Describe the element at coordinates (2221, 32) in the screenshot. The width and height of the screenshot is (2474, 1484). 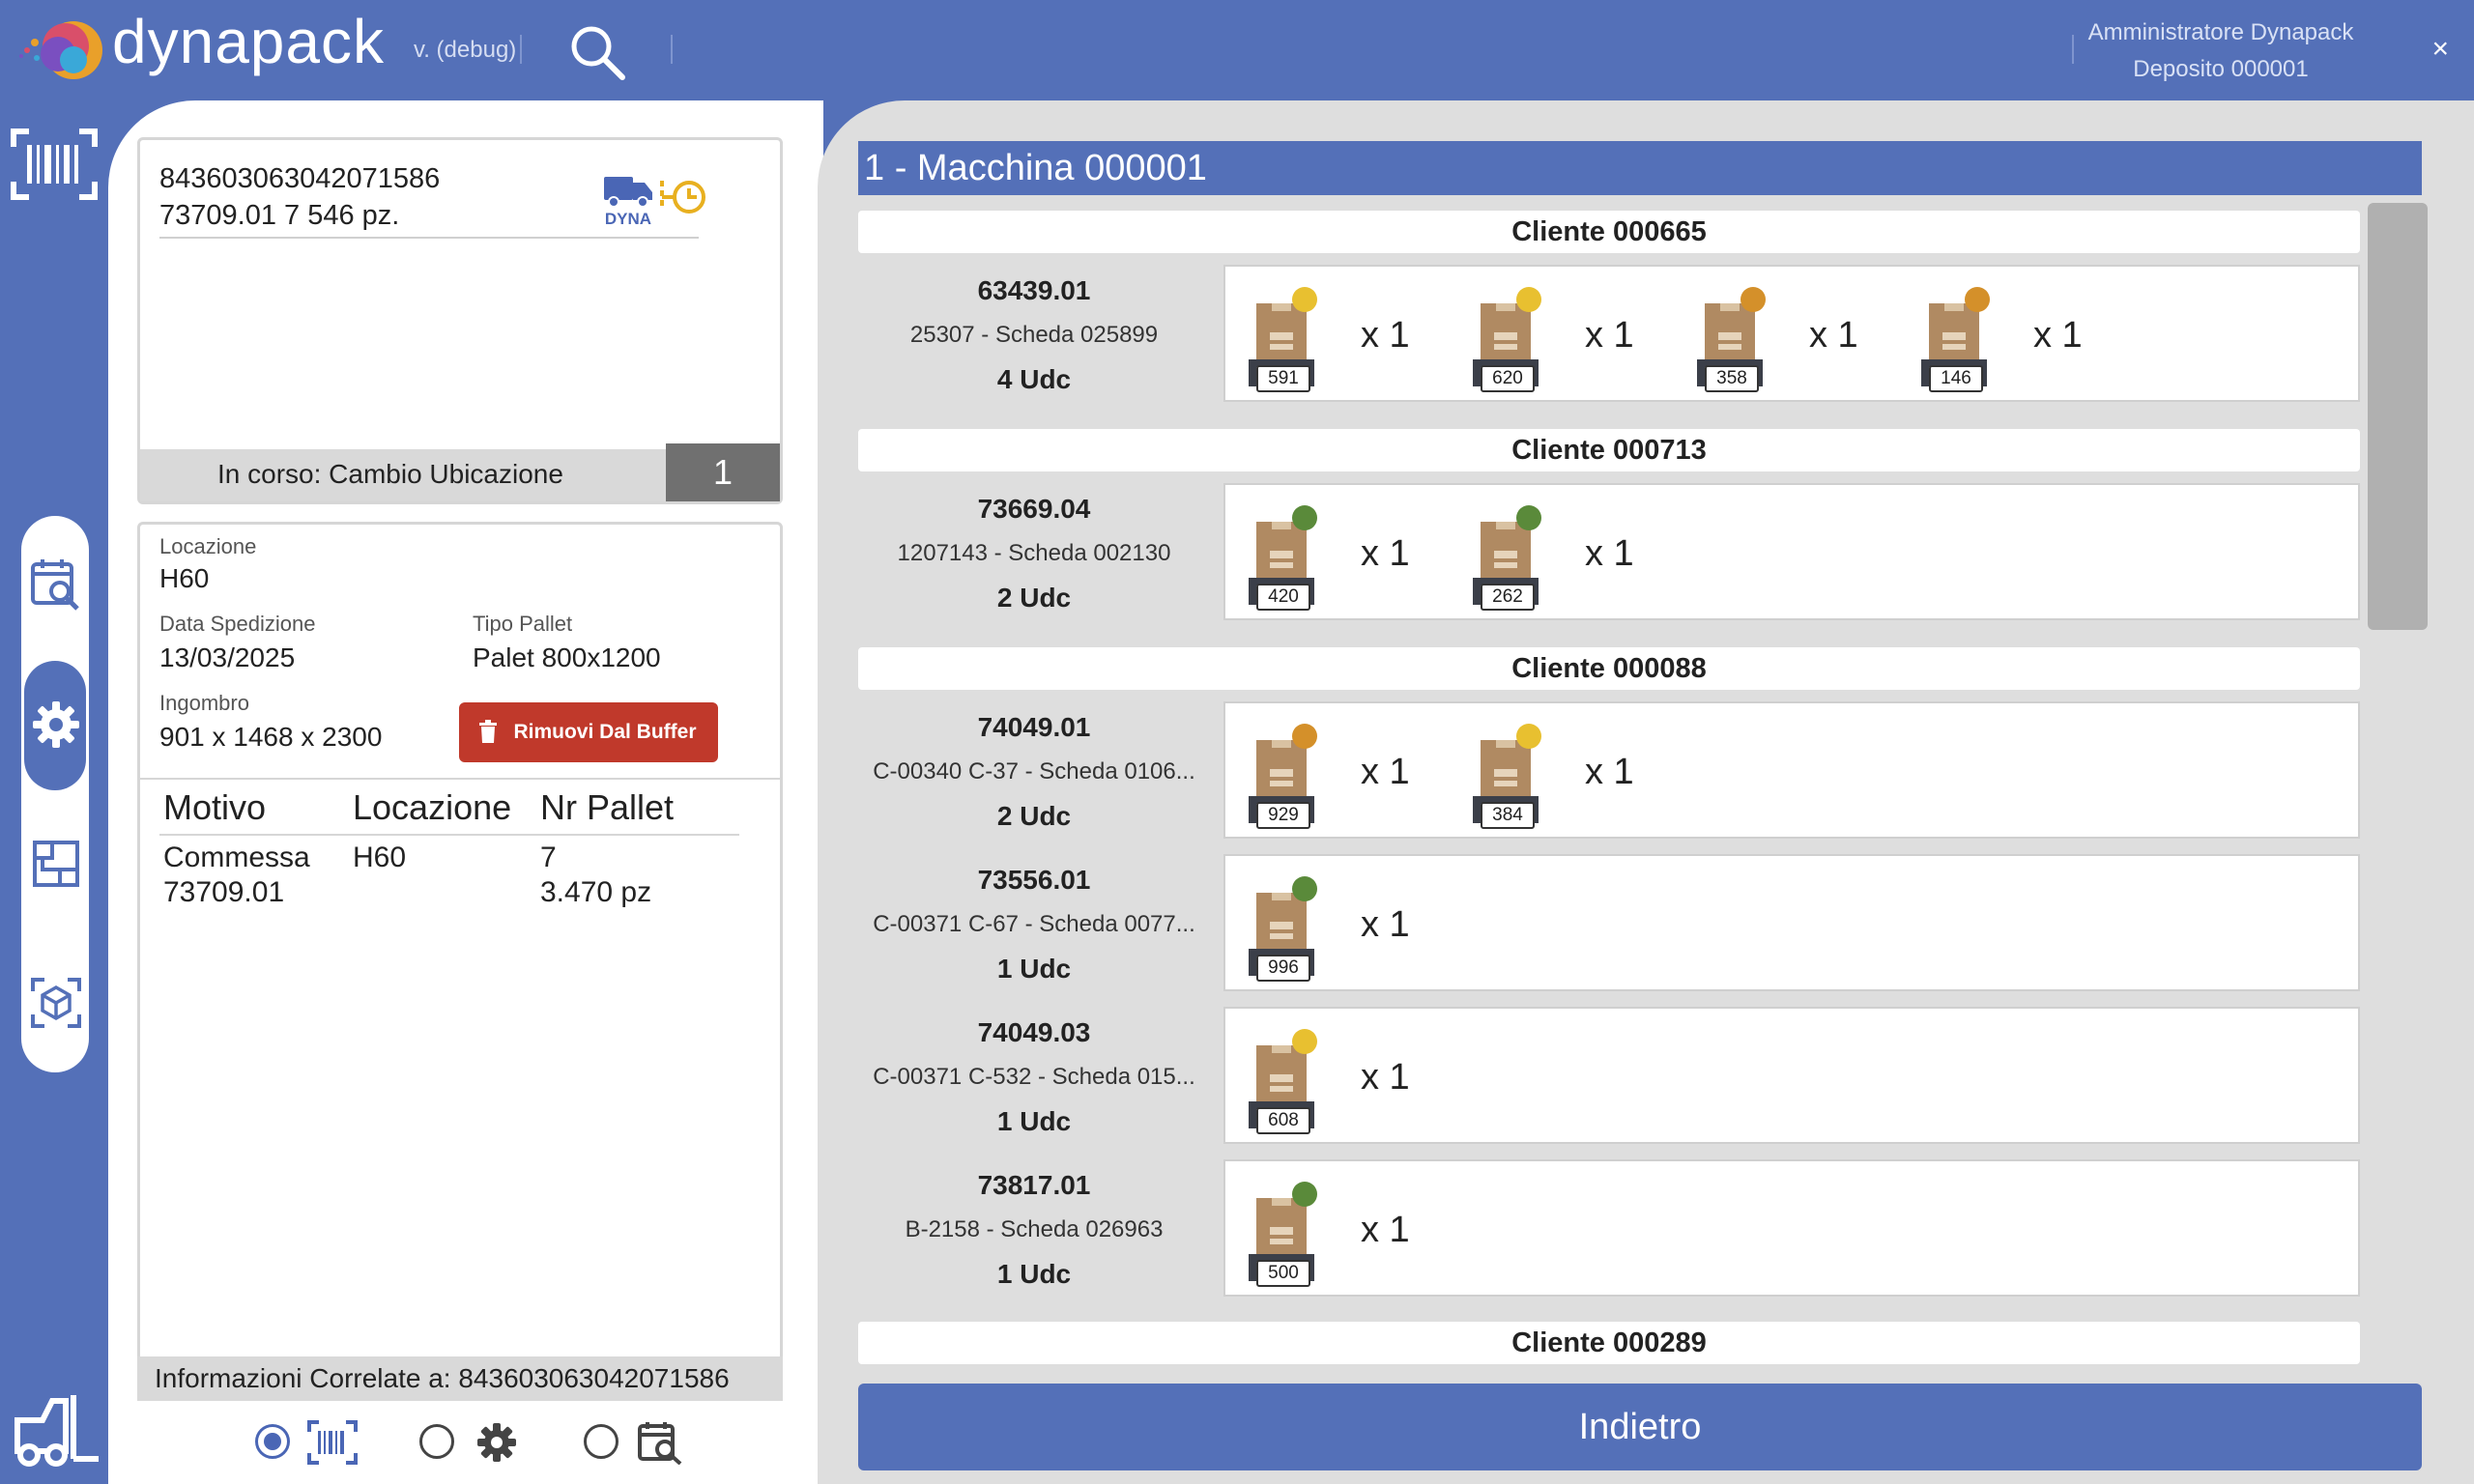
I see `user-name: Amministratore Dynapack` at that location.